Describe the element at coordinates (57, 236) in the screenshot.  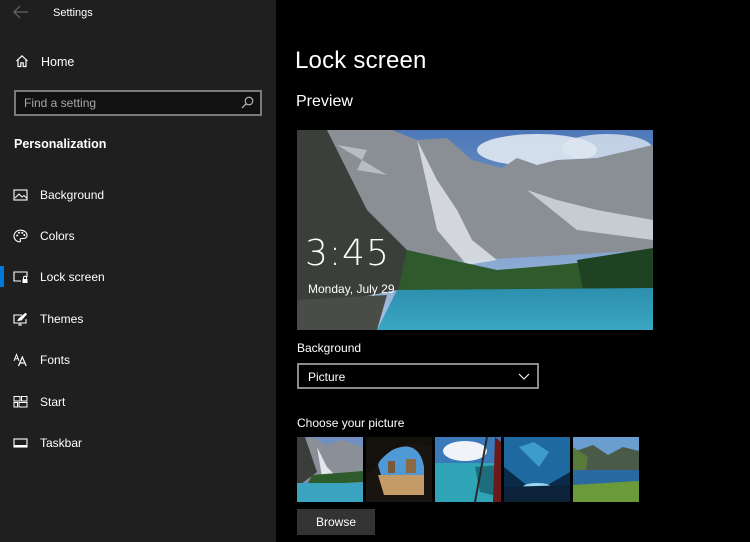
I see `sidebar-item-label: Colors` at that location.